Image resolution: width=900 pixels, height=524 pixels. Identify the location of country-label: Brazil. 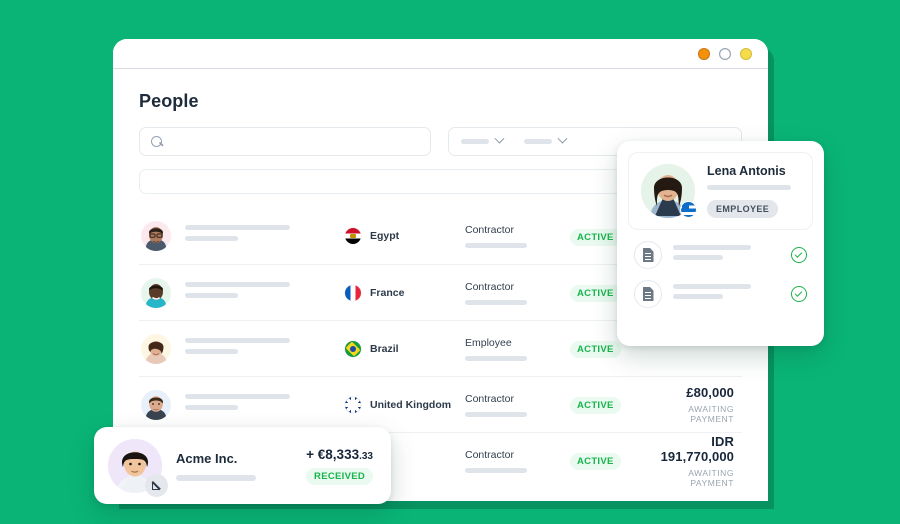
(384, 348).